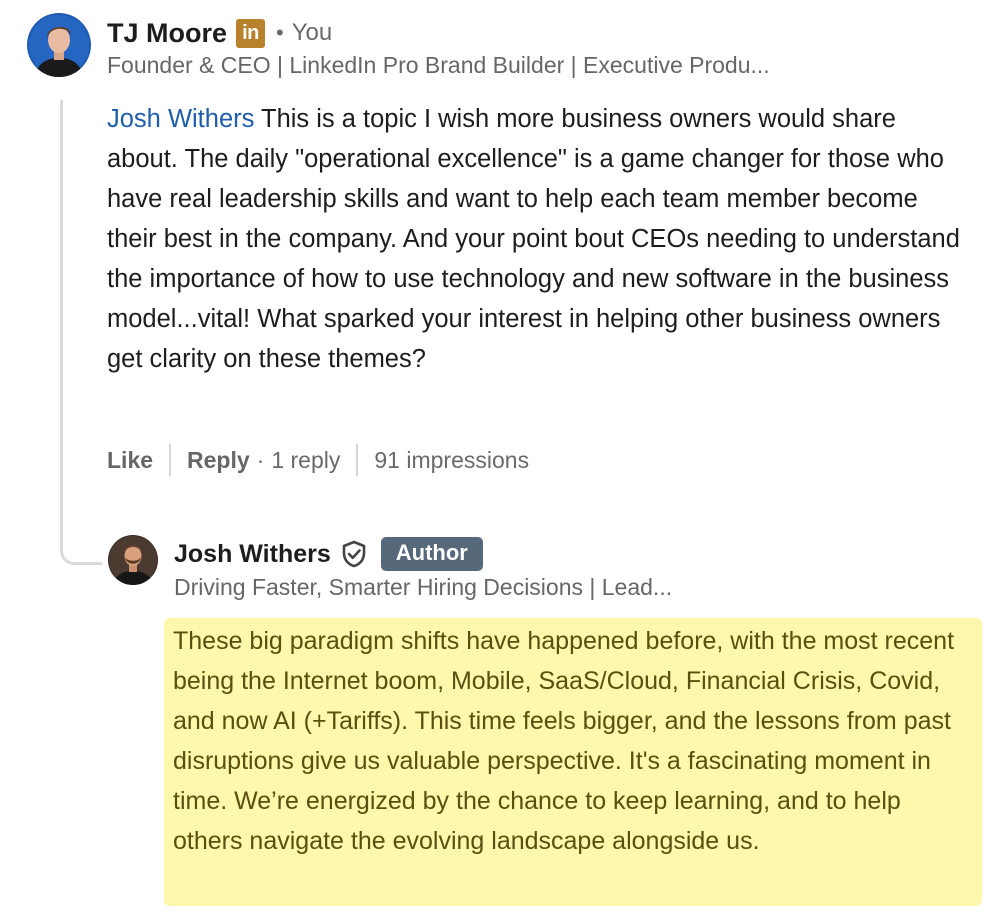  What do you see at coordinates (431, 554) in the screenshot?
I see `author-badge: Author` at bounding box center [431, 554].